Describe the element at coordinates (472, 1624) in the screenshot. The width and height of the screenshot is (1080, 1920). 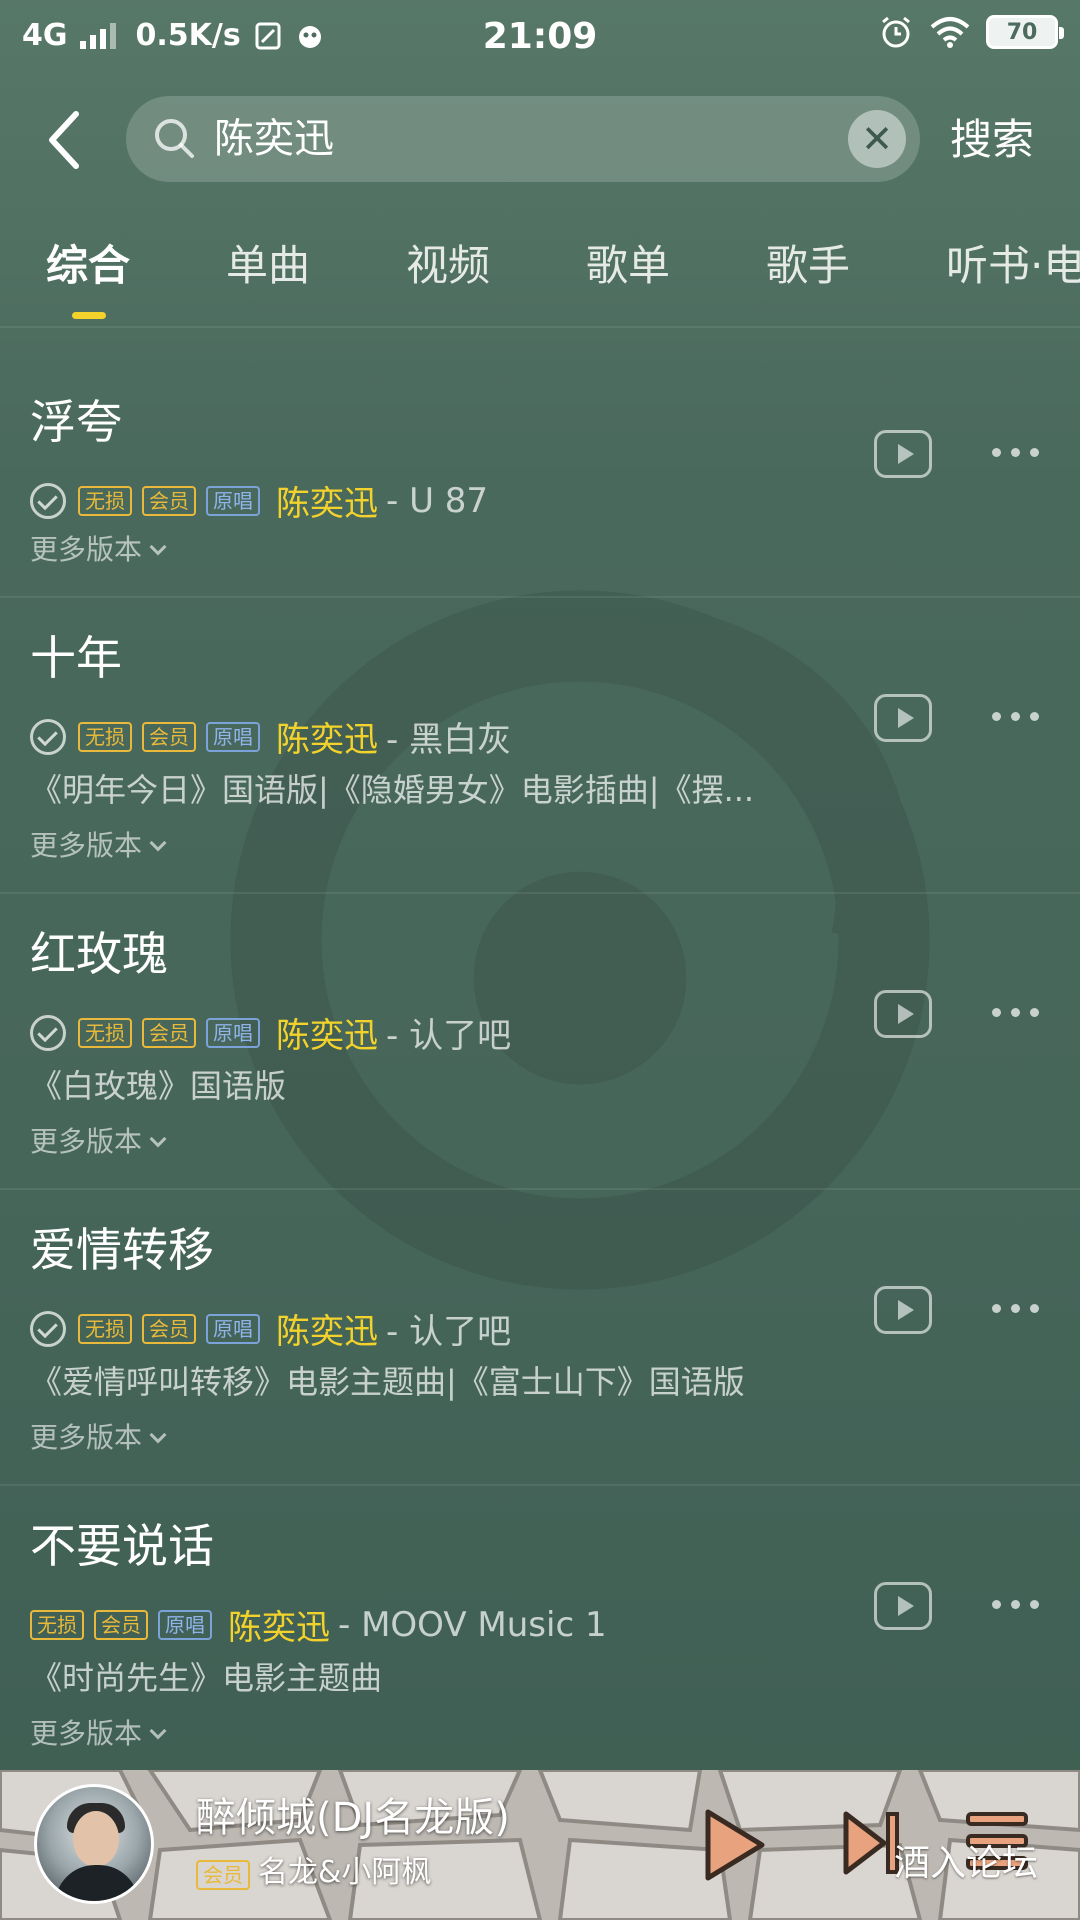
I see `album-name: - MOOV Music 1` at that location.